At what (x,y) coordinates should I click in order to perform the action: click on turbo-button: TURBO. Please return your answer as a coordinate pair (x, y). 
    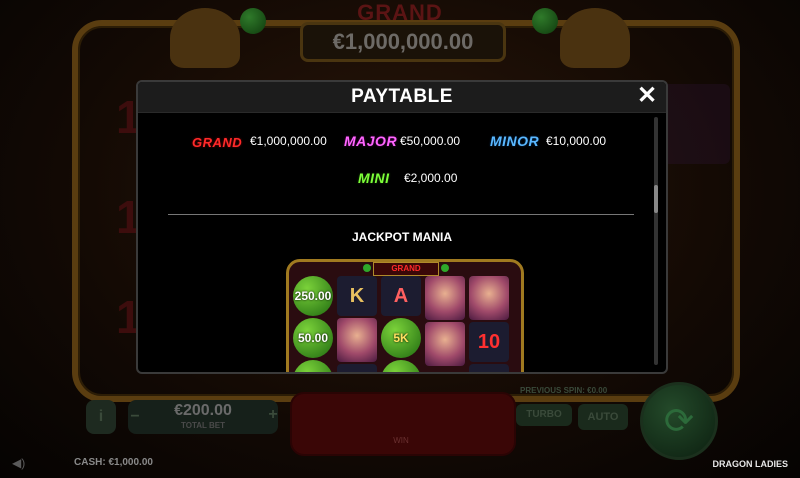
    Looking at the image, I should click on (544, 415).